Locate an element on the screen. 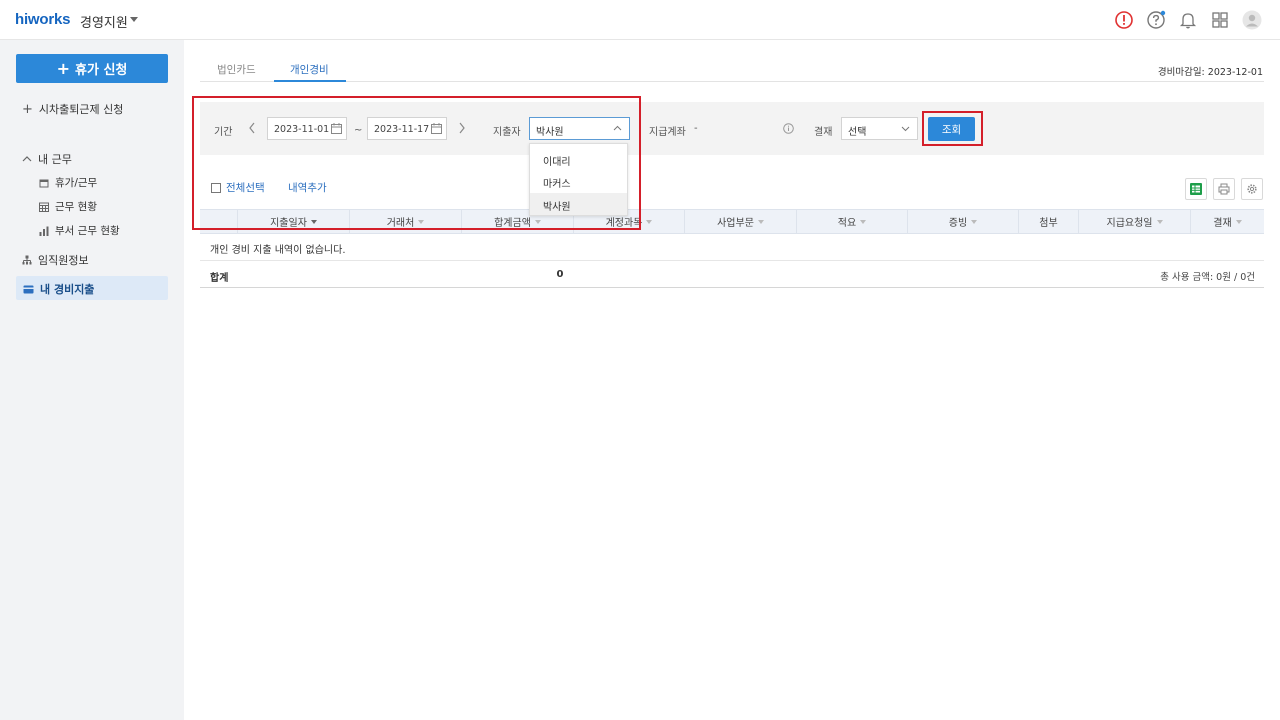 The height and width of the screenshot is (720, 1280). printer-icon is located at coordinates (1224, 189).